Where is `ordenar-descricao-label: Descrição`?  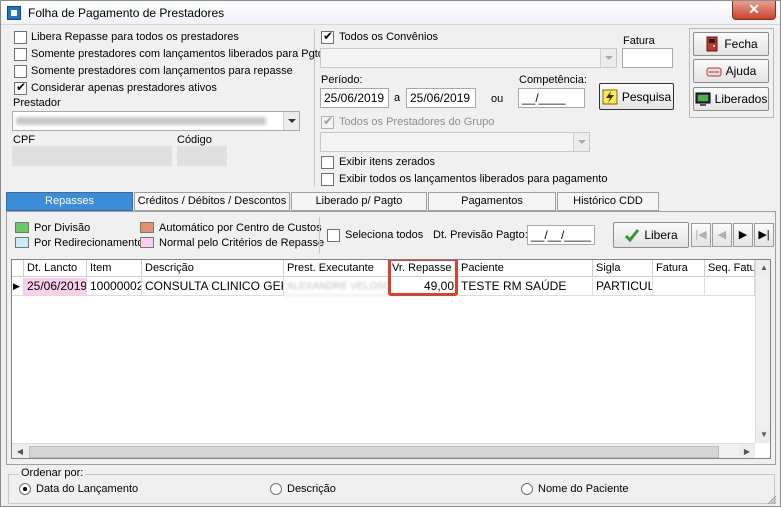 ordenar-descricao-label: Descrição is located at coordinates (311, 489).